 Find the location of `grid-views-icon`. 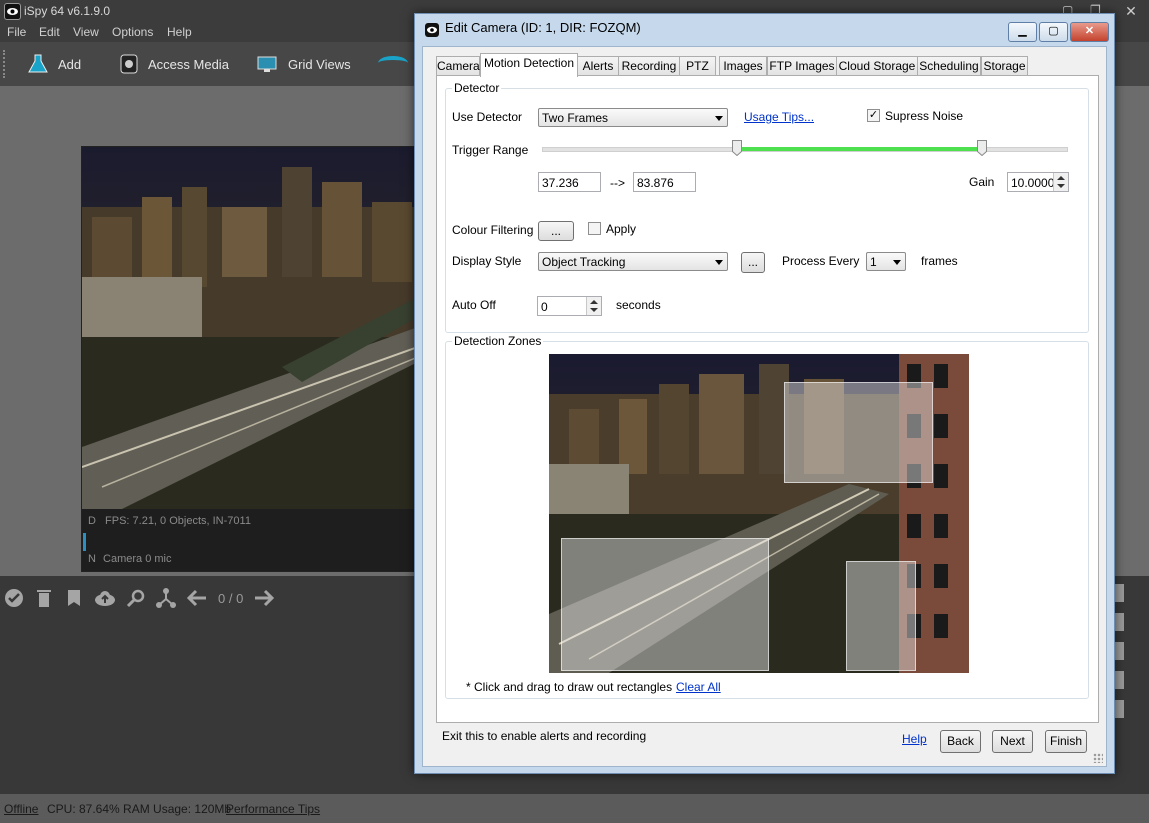

grid-views-icon is located at coordinates (267, 64).